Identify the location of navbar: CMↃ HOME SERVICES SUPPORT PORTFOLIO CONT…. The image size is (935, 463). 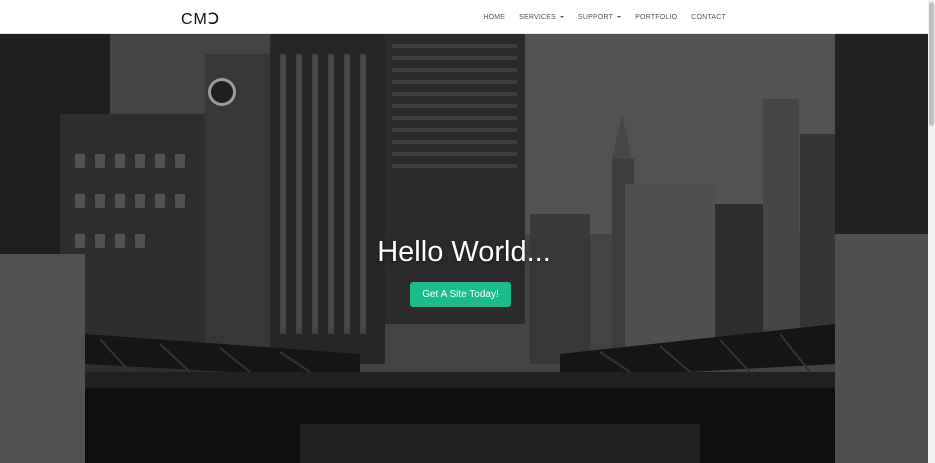
(464, 17).